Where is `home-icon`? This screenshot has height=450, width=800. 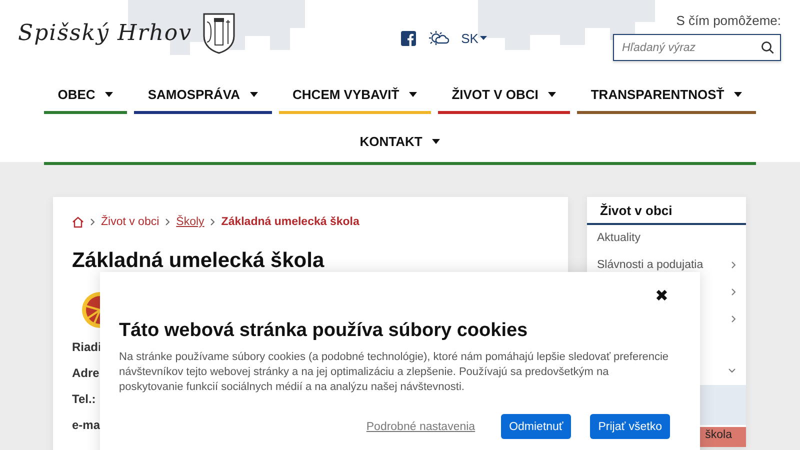
home-icon is located at coordinates (78, 222).